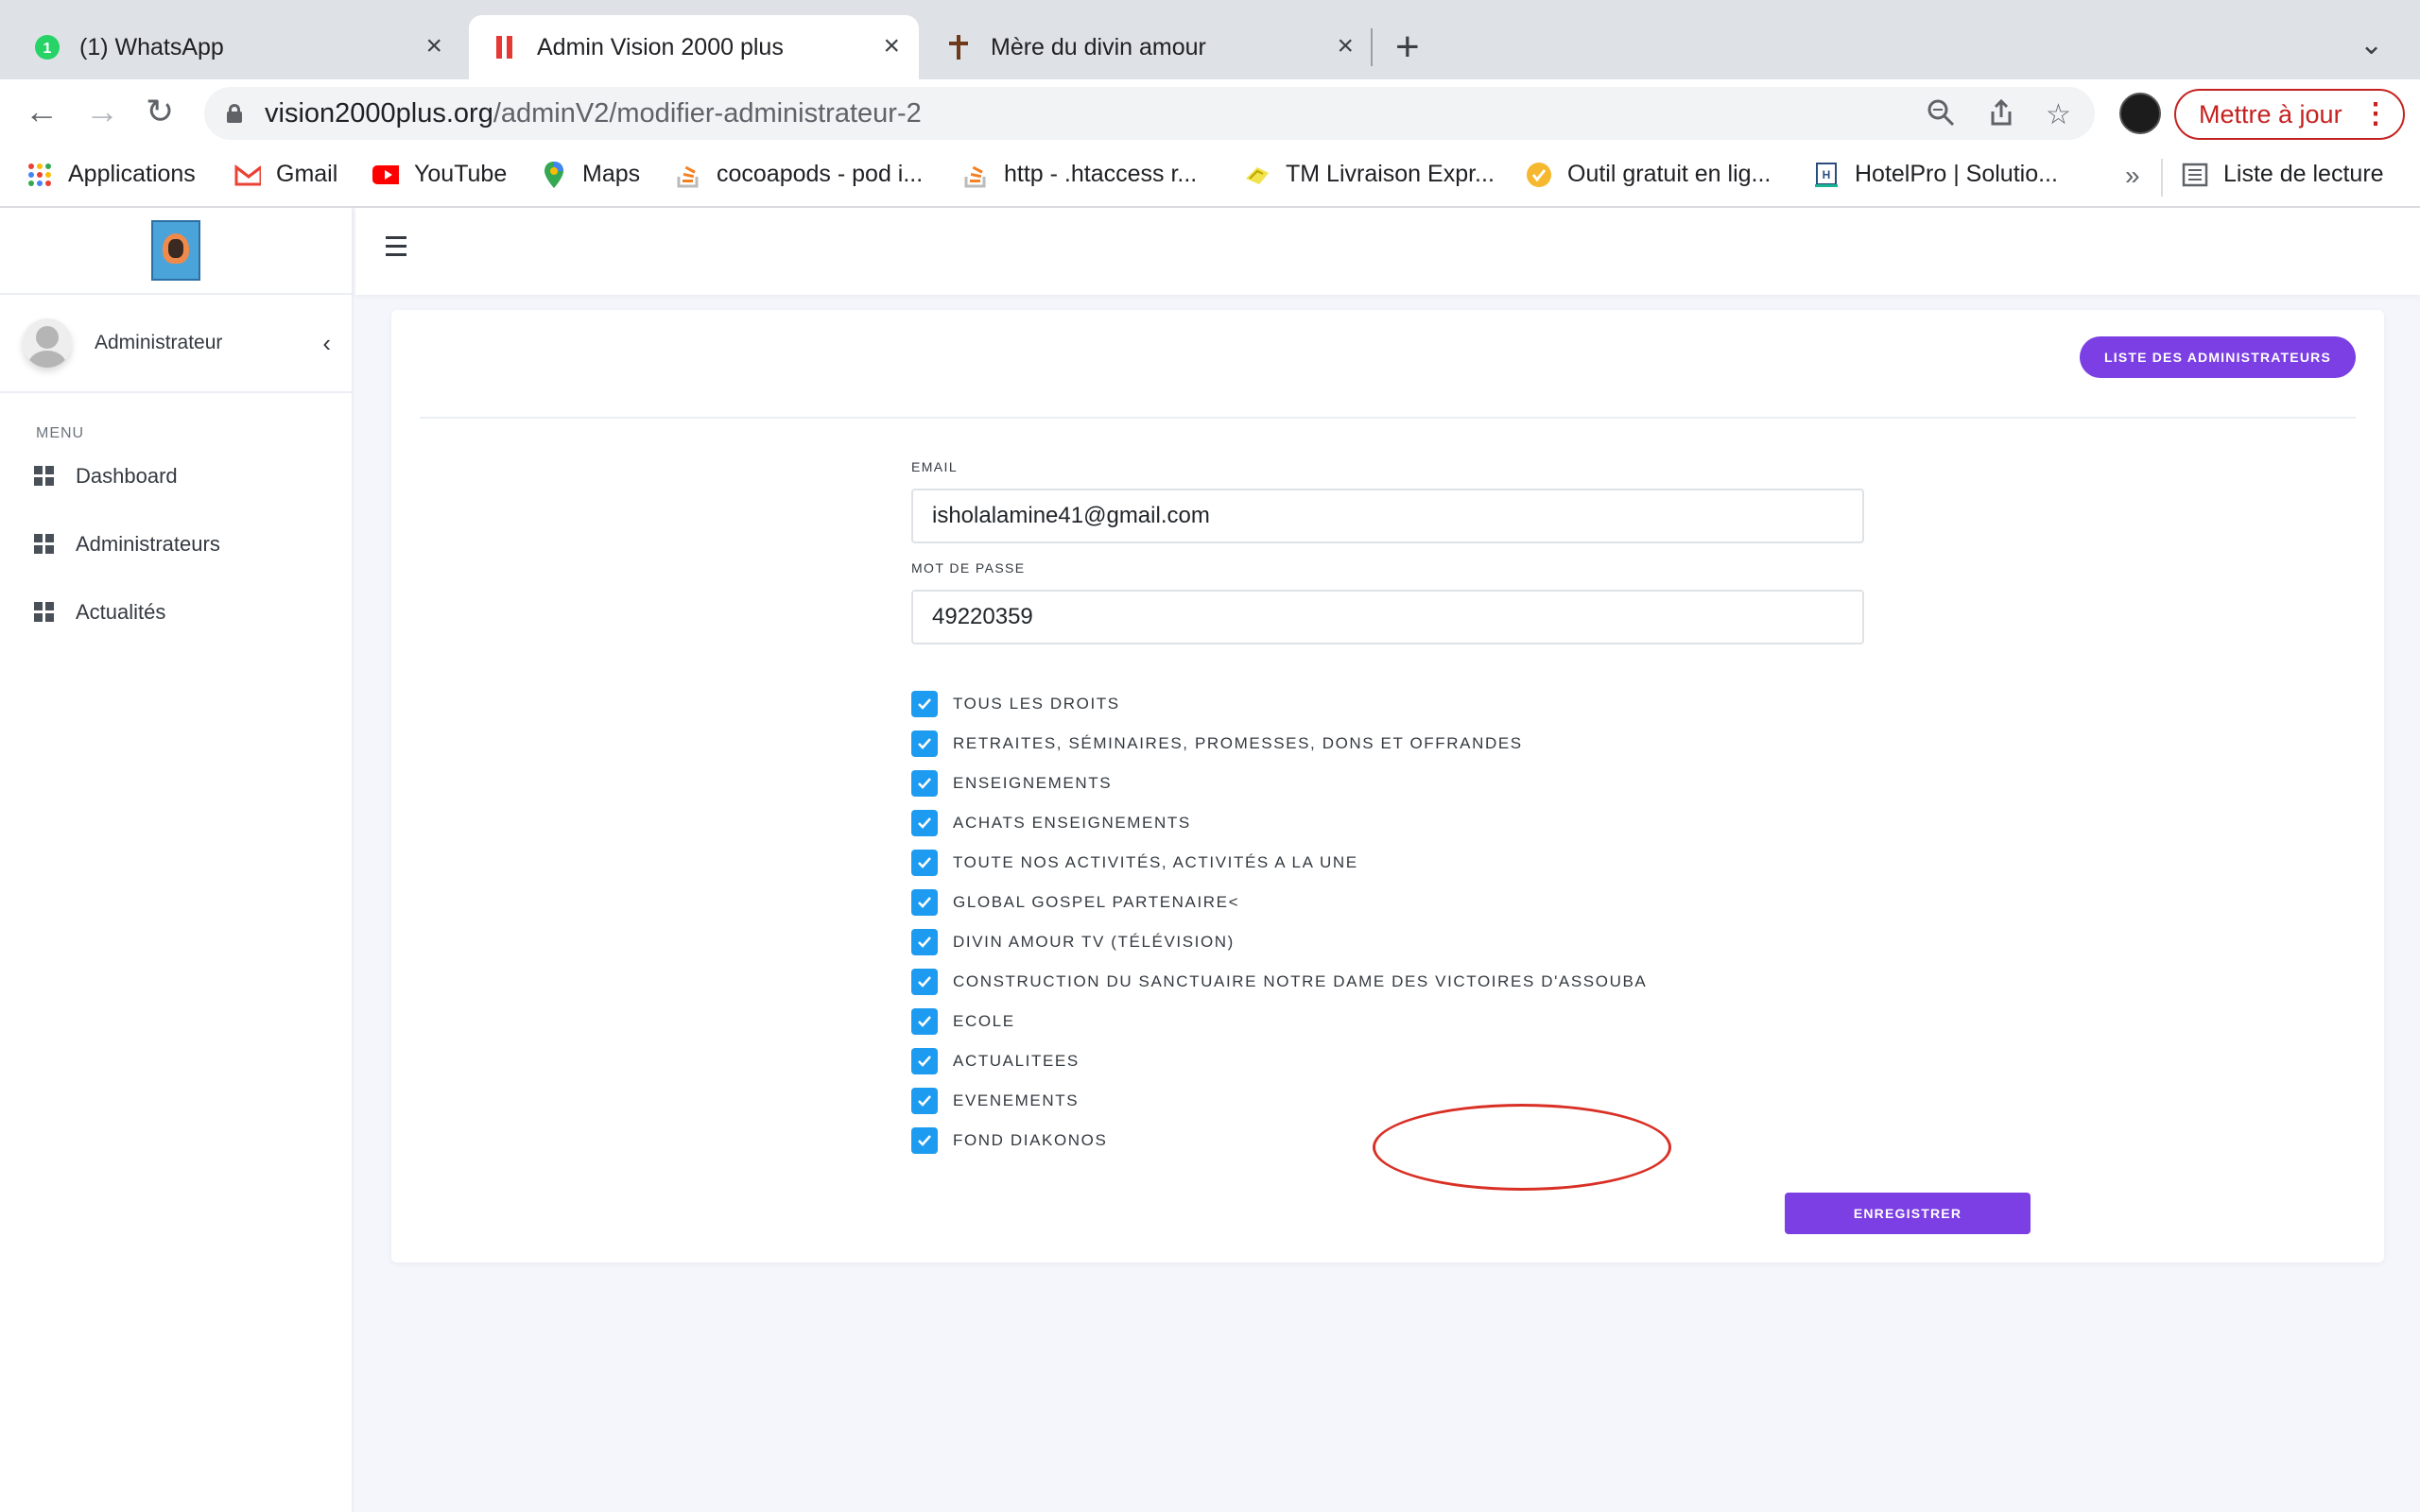  What do you see at coordinates (660, 46) in the screenshot?
I see `tab-title: Admin Vision 2000 plus` at bounding box center [660, 46].